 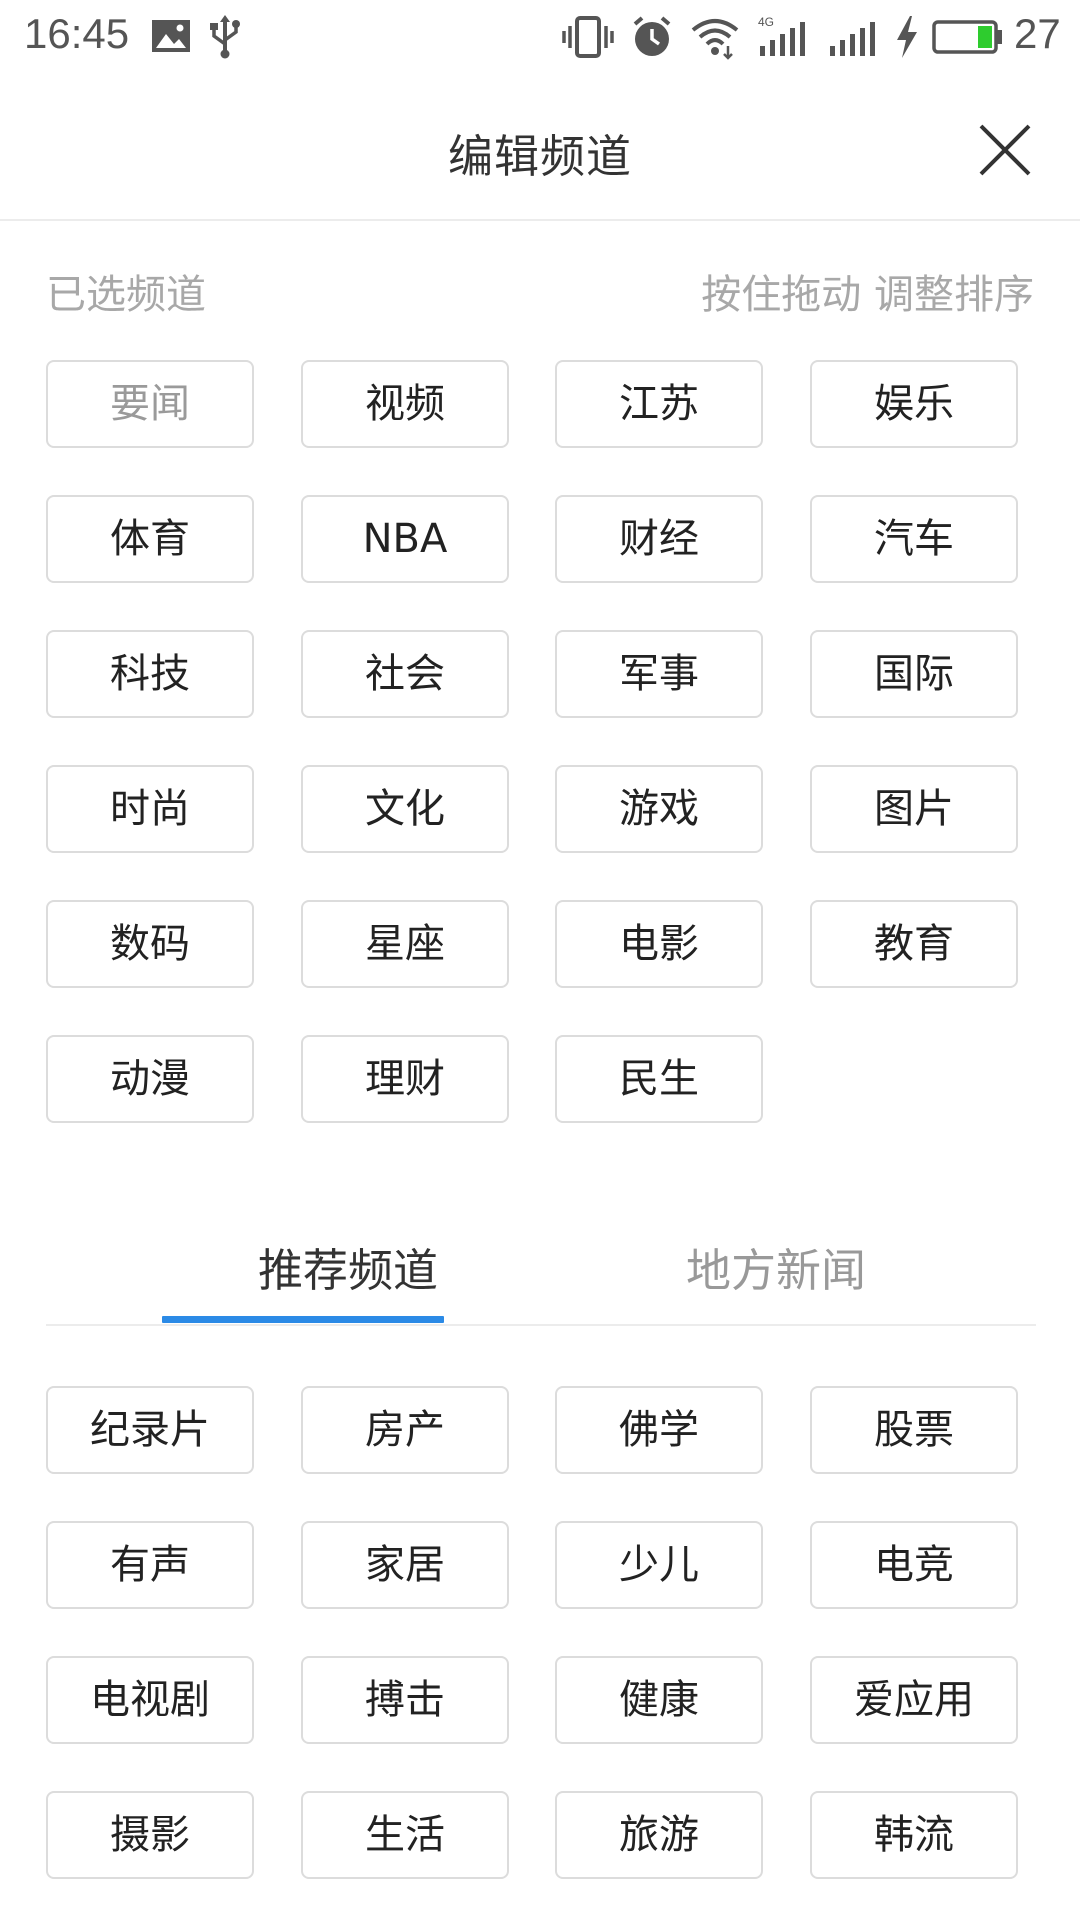 I want to click on channel-chip: 体育, so click(x=150, y=539).